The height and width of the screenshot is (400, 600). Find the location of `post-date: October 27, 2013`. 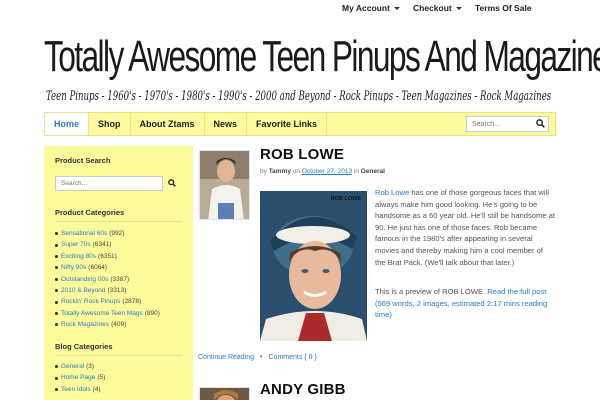

post-date: October 27, 2013 is located at coordinates (327, 171).